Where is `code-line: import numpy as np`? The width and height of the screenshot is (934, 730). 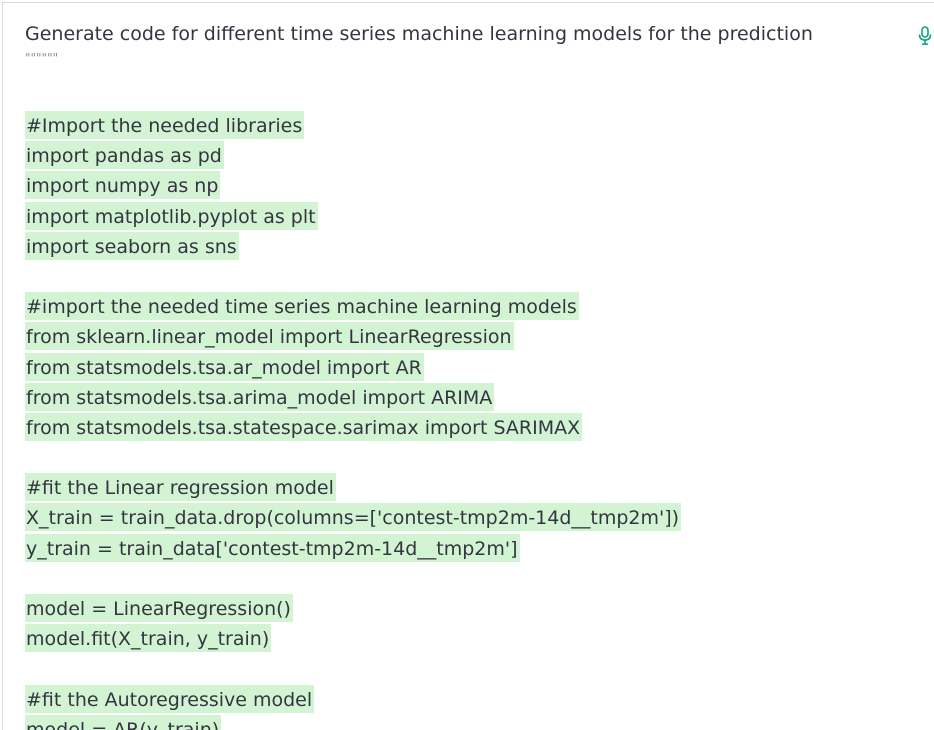
code-line: import numpy as np is located at coordinates (475, 186).